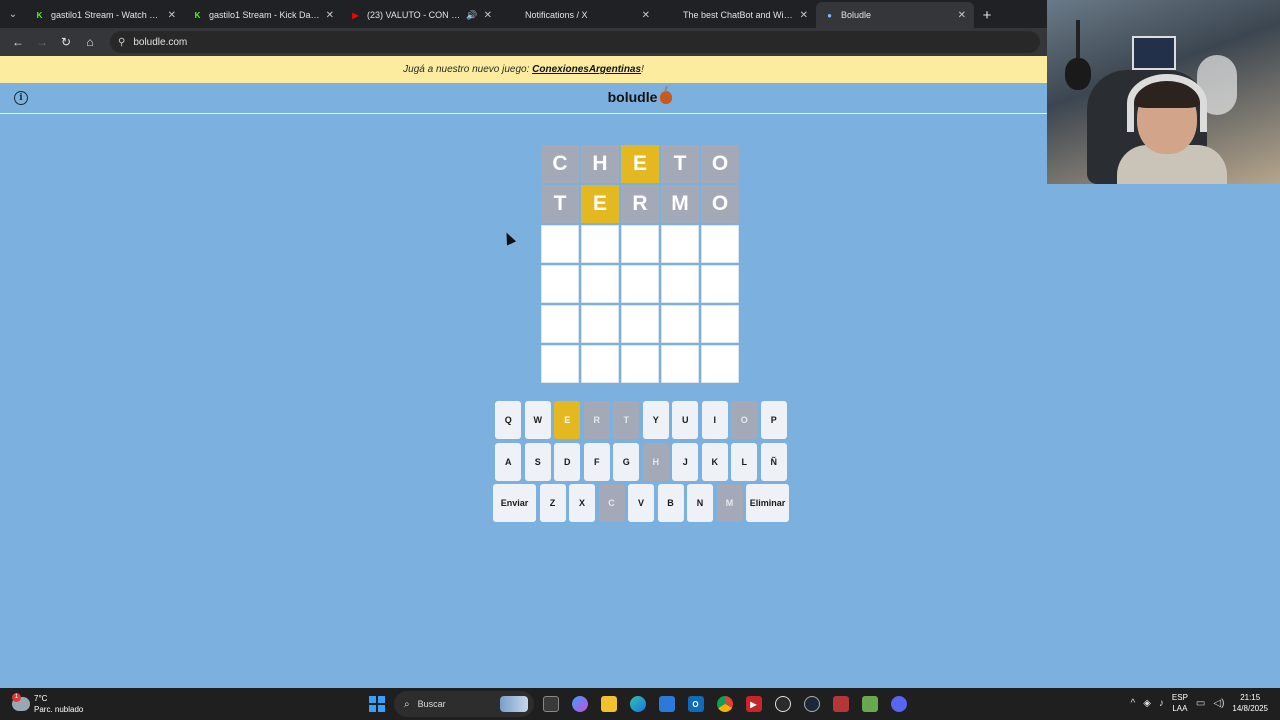 The height and width of the screenshot is (720, 1280). I want to click on letter-key: I, so click(714, 420).